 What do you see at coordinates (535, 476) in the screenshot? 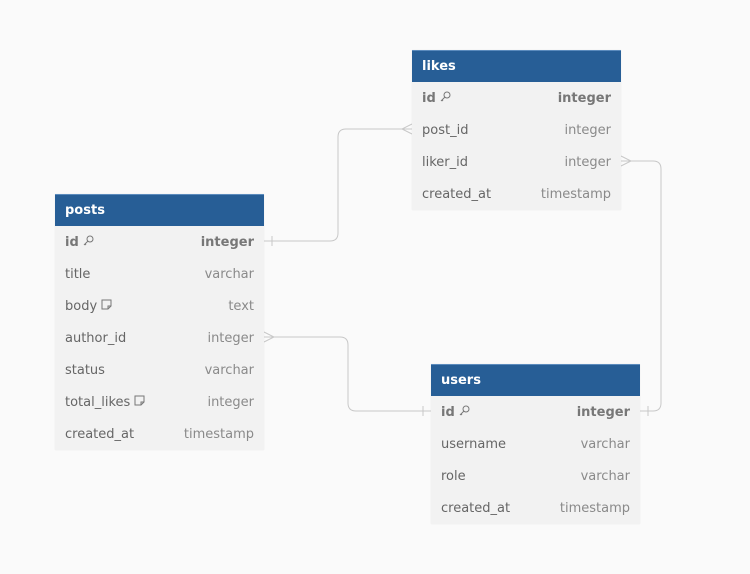
I see `field-row: role varchar` at bounding box center [535, 476].